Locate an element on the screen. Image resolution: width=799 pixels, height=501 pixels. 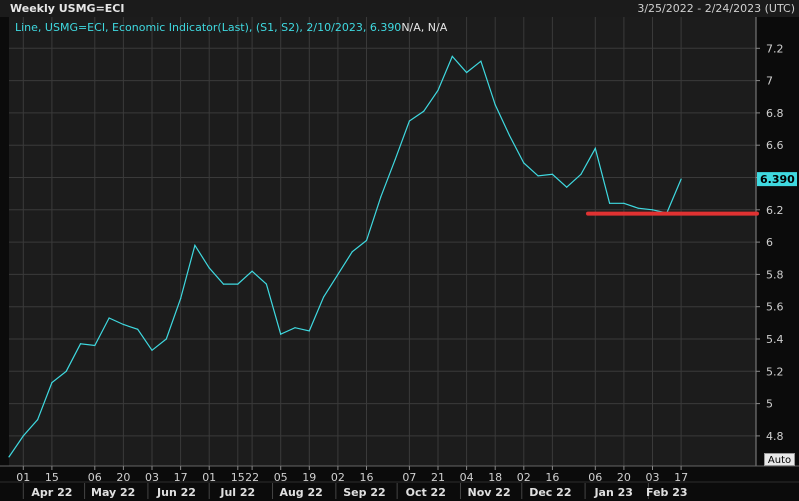
x-tick-label: 22 is located at coordinates (252, 477).